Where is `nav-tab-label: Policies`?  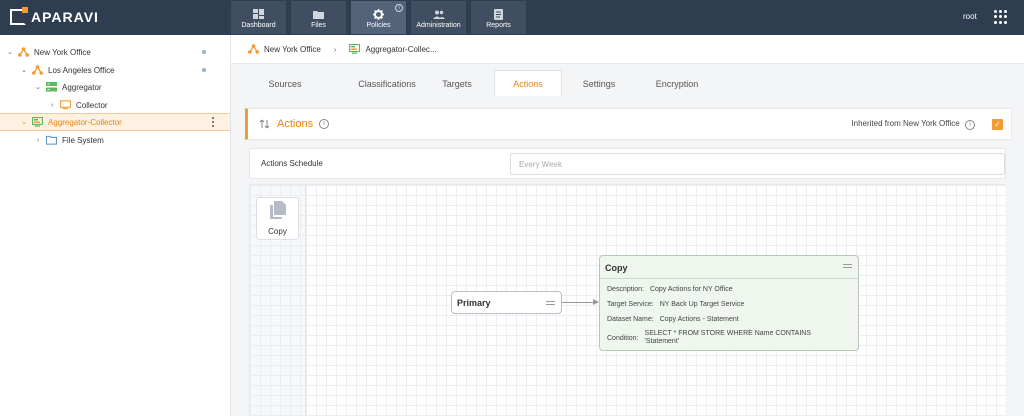 nav-tab-label: Policies is located at coordinates (378, 25).